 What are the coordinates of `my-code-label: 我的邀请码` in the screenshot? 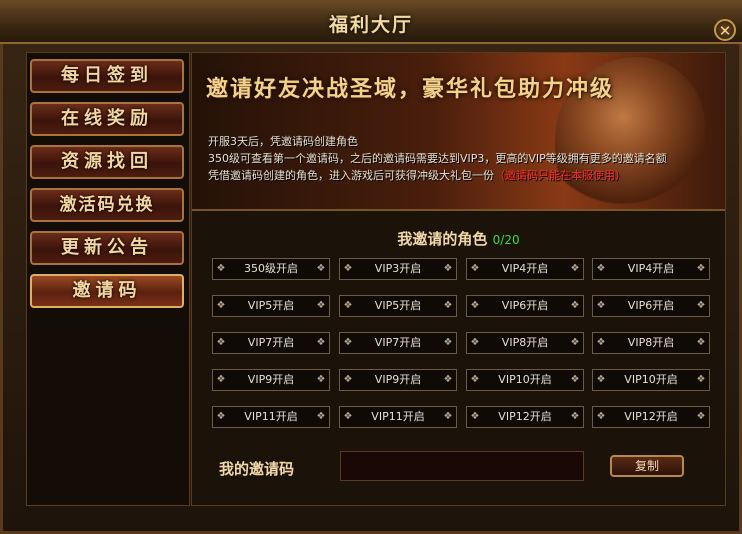 It's located at (257, 469).